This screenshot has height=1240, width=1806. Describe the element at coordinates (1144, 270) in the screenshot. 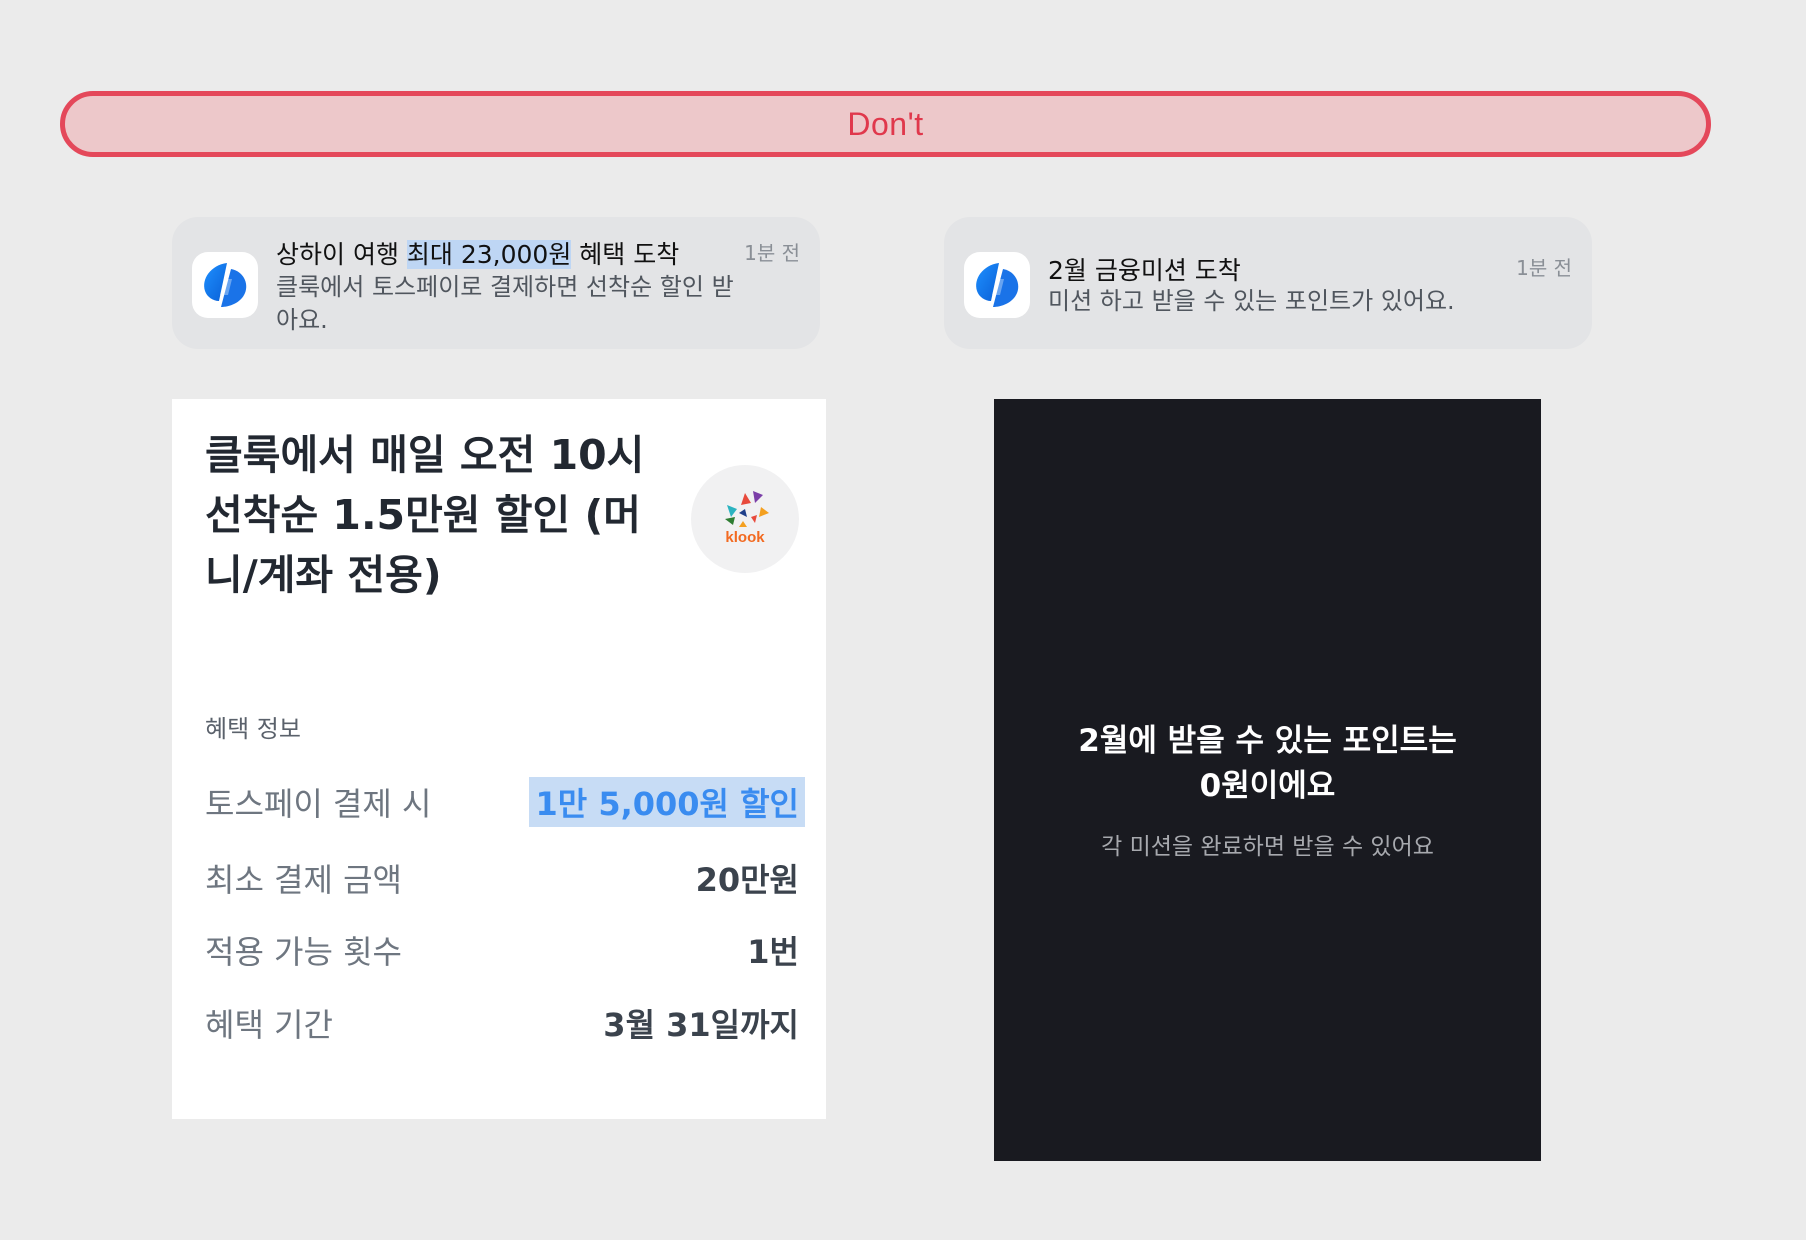

I see `notification-title: 2월 금융미션 도착` at that location.